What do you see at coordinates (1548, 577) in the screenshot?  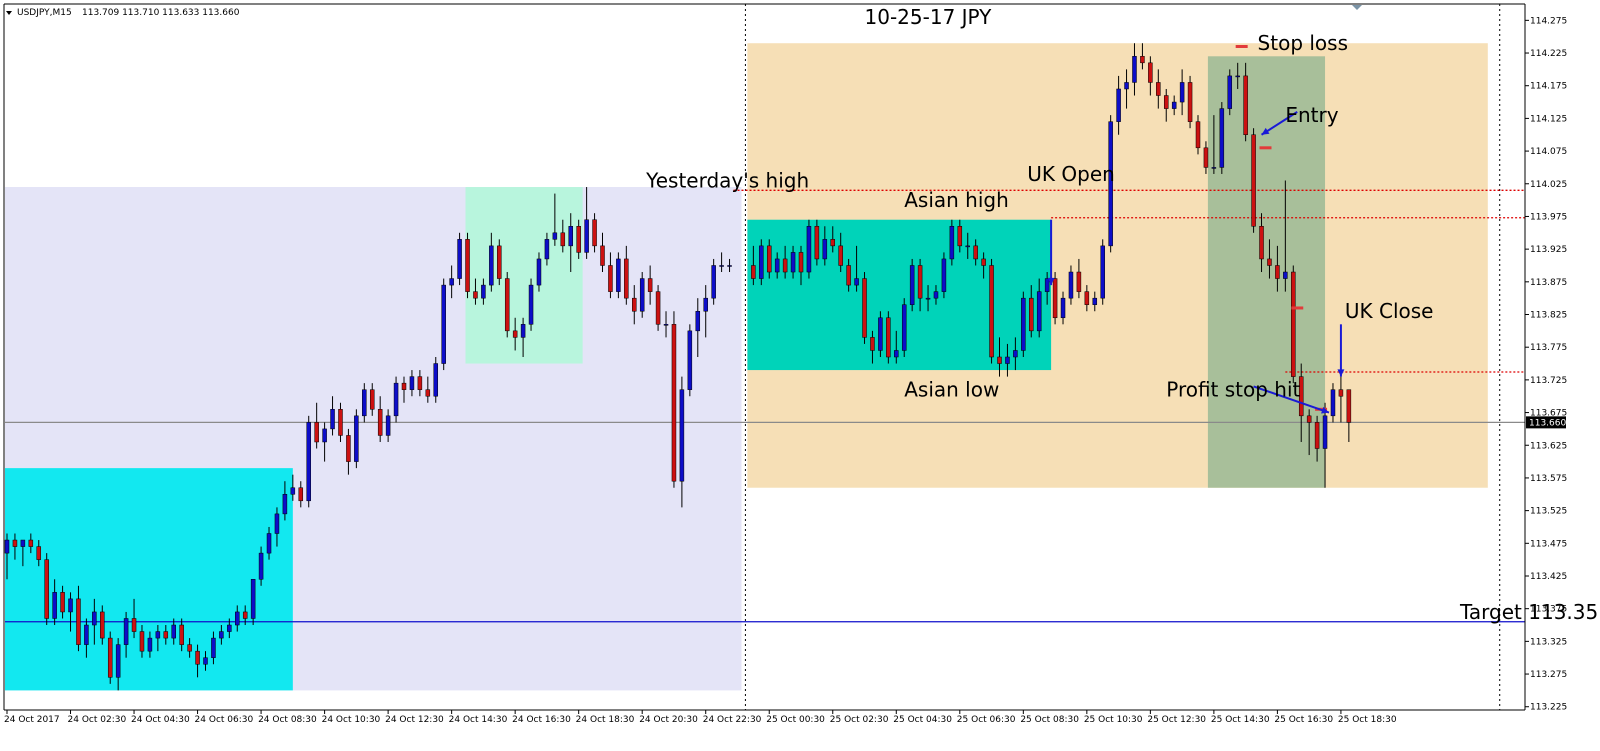 I see `price-tick-label: 113.425` at bounding box center [1548, 577].